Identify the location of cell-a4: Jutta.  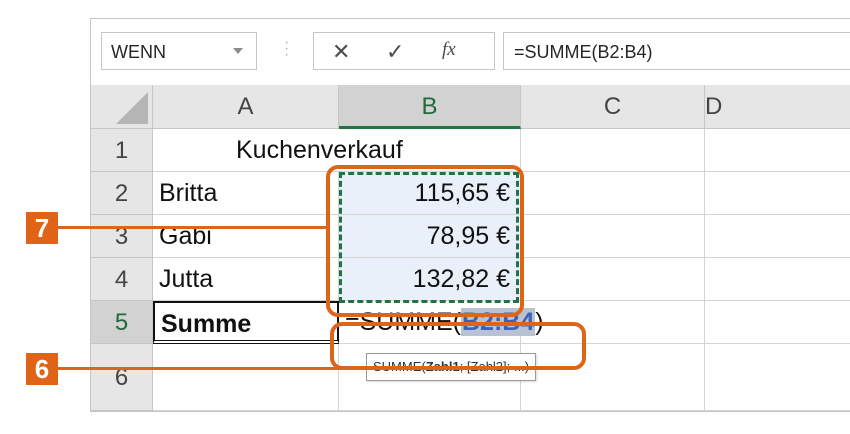
(246, 279).